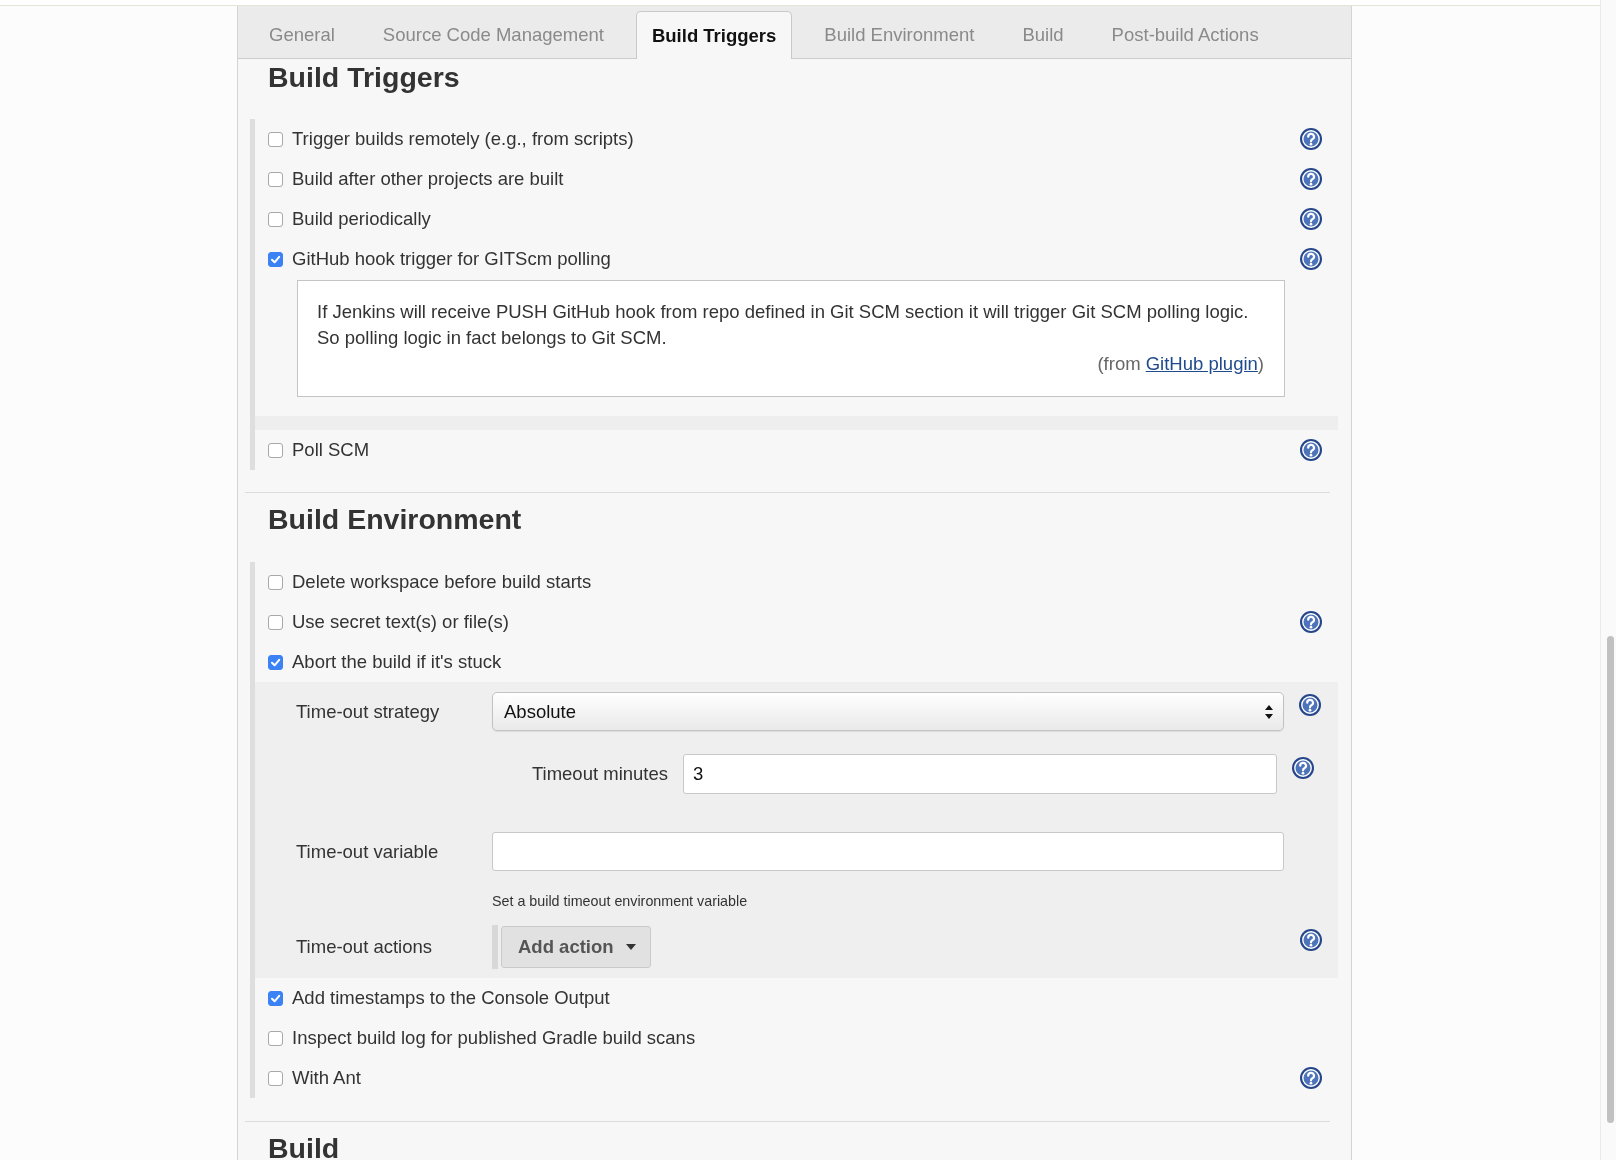 Image resolution: width=1616 pixels, height=1160 pixels. What do you see at coordinates (365, 947) in the screenshot?
I see `field-label: Time-out actions` at bounding box center [365, 947].